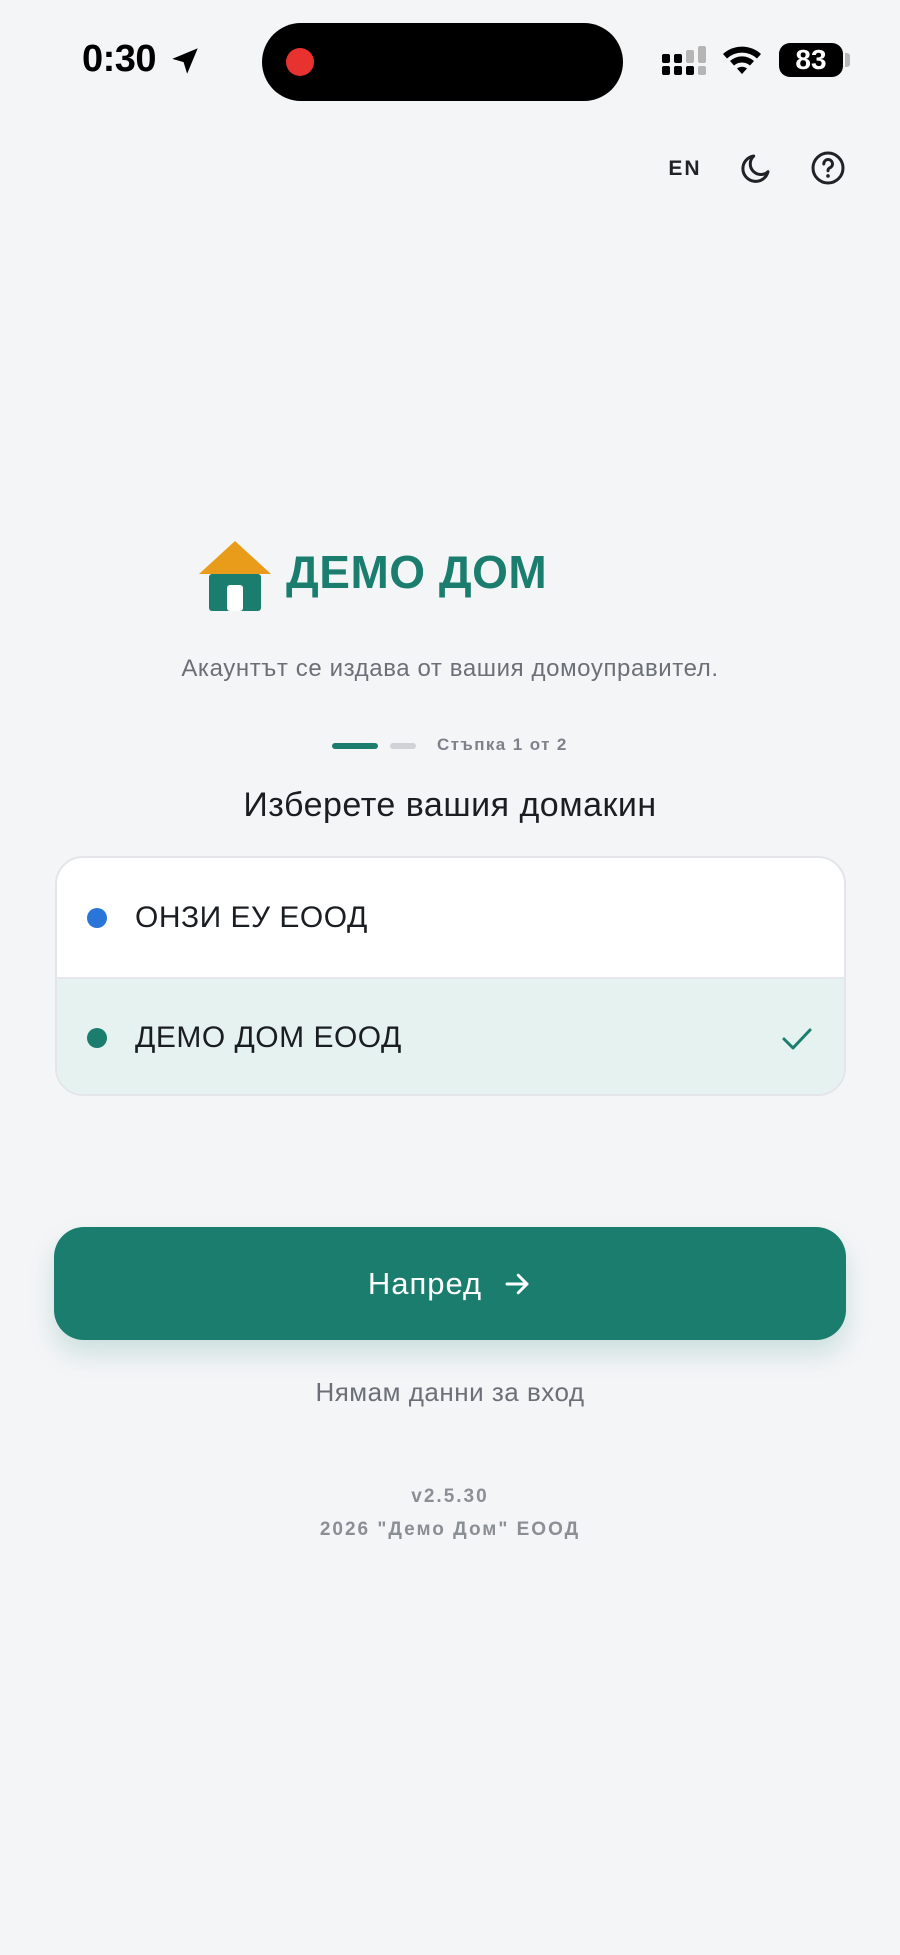 This screenshot has height=1955, width=900. Describe the element at coordinates (742, 60) in the screenshot. I see `wifi-icon` at that location.